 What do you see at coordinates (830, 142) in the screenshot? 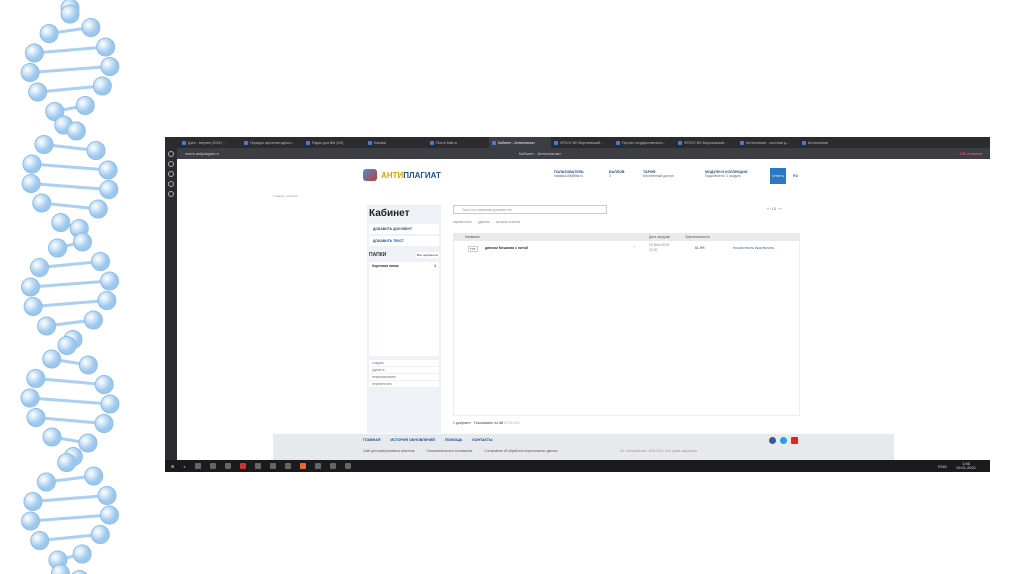
I see `browser-tab: Антиплагиат` at bounding box center [830, 142].